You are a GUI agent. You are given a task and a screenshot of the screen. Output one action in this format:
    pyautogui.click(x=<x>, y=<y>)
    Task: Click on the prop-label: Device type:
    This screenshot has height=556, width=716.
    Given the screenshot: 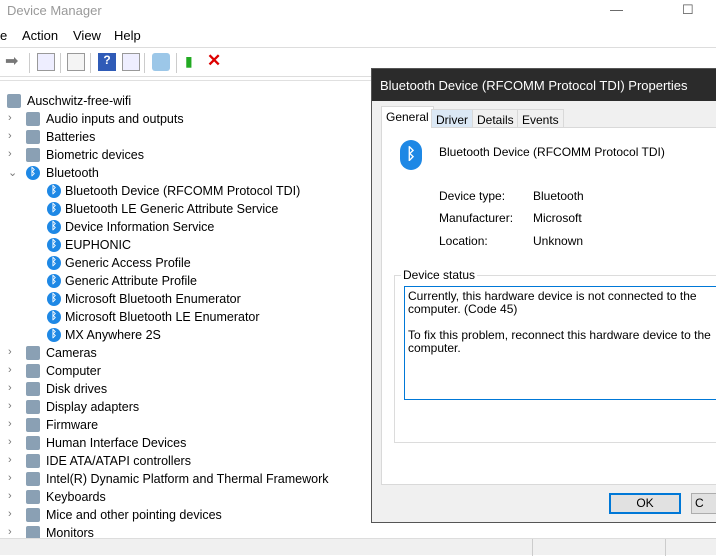 What is the action you would take?
    pyautogui.click(x=472, y=196)
    